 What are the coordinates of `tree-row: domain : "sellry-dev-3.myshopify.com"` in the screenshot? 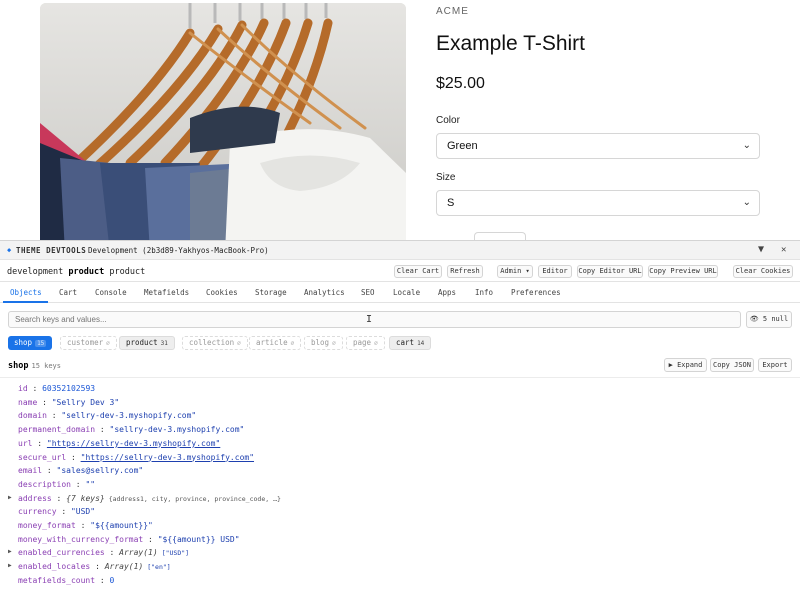 It's located at (107, 415).